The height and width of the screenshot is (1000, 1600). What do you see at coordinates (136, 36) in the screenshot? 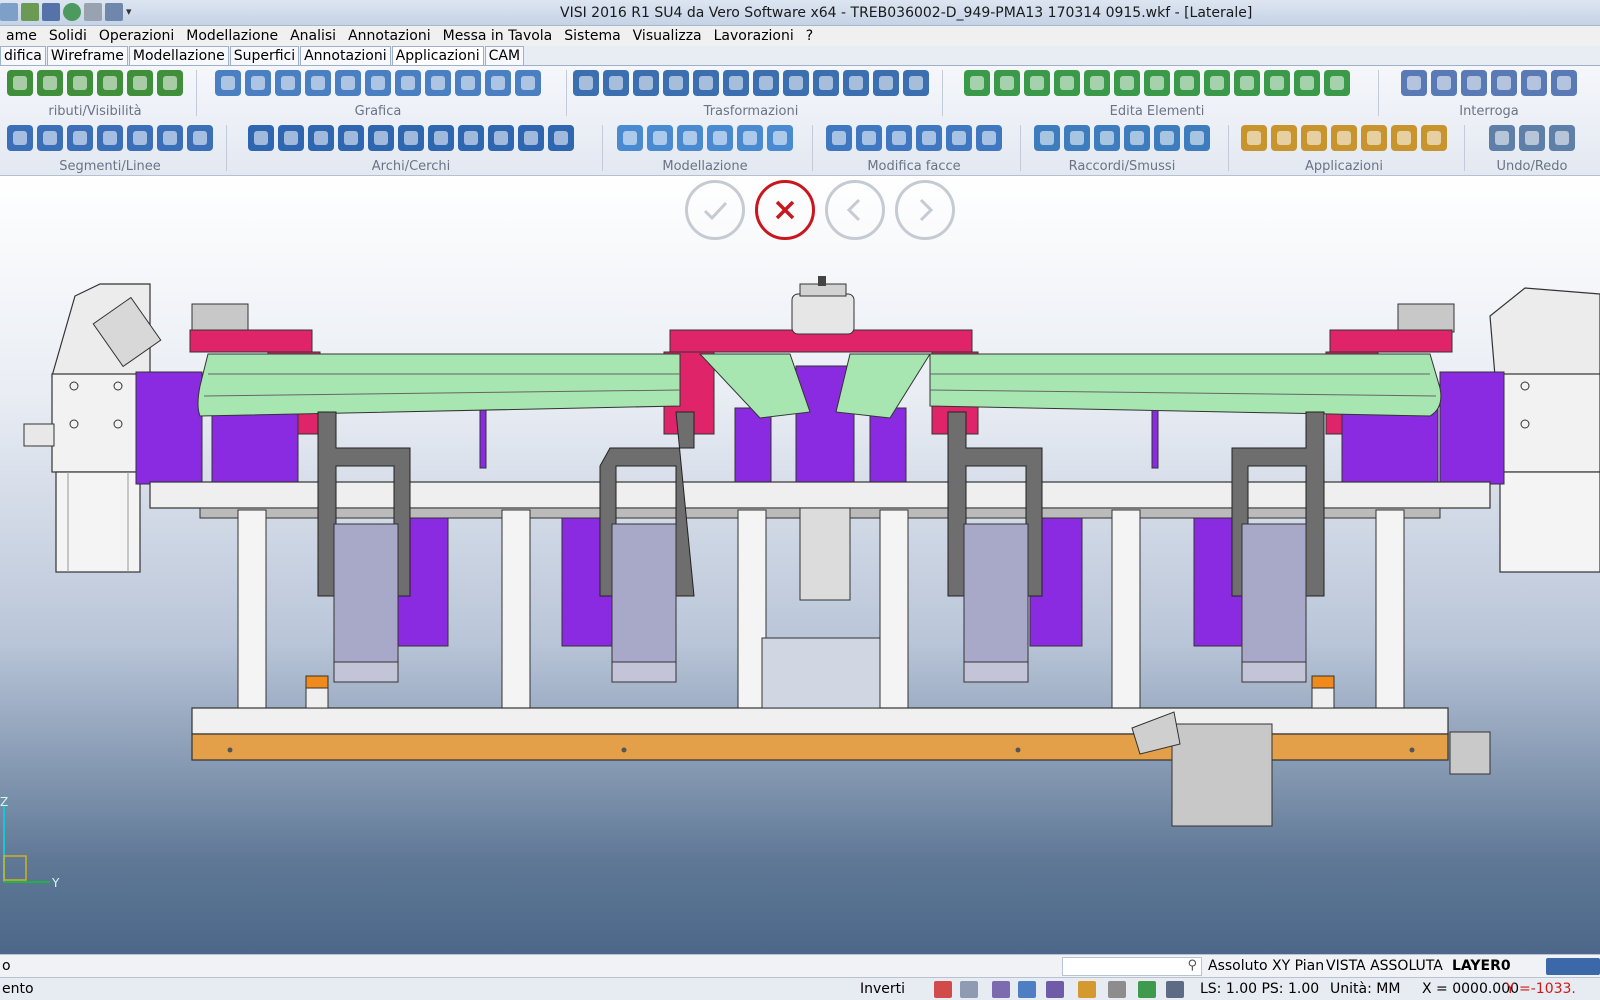
I see `menu-item-2: Operazioni` at bounding box center [136, 36].